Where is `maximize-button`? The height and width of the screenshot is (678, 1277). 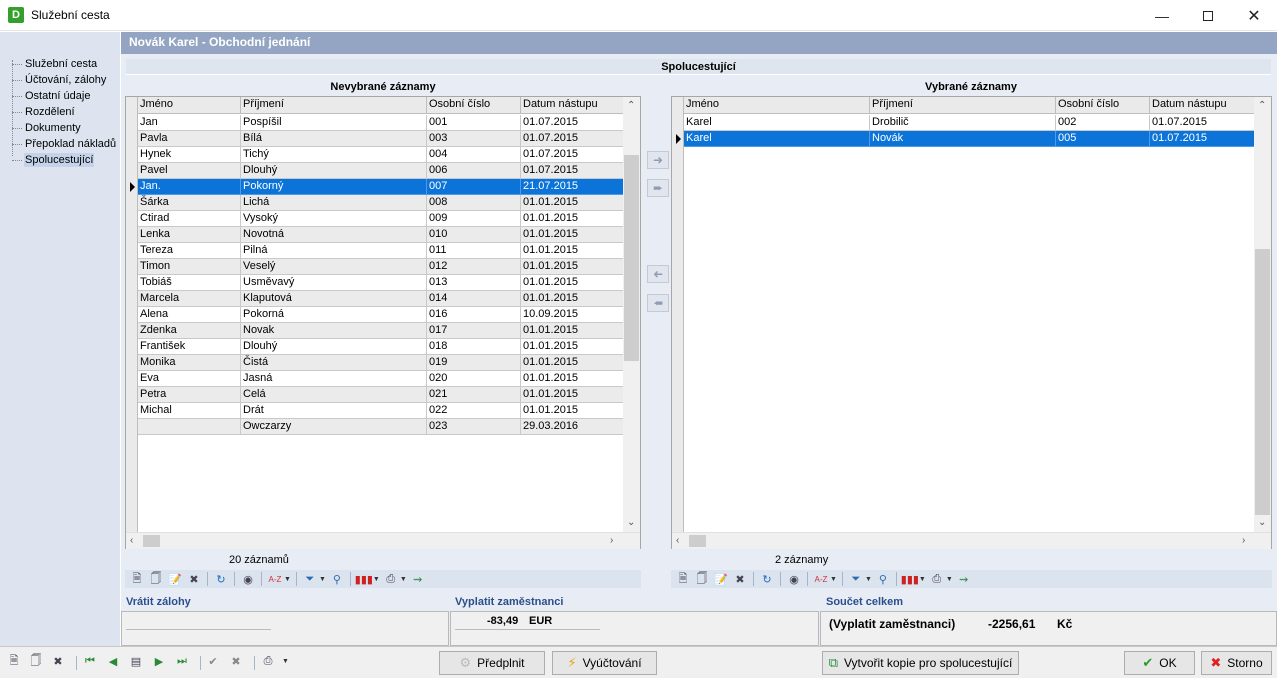 maximize-button is located at coordinates (1208, 15).